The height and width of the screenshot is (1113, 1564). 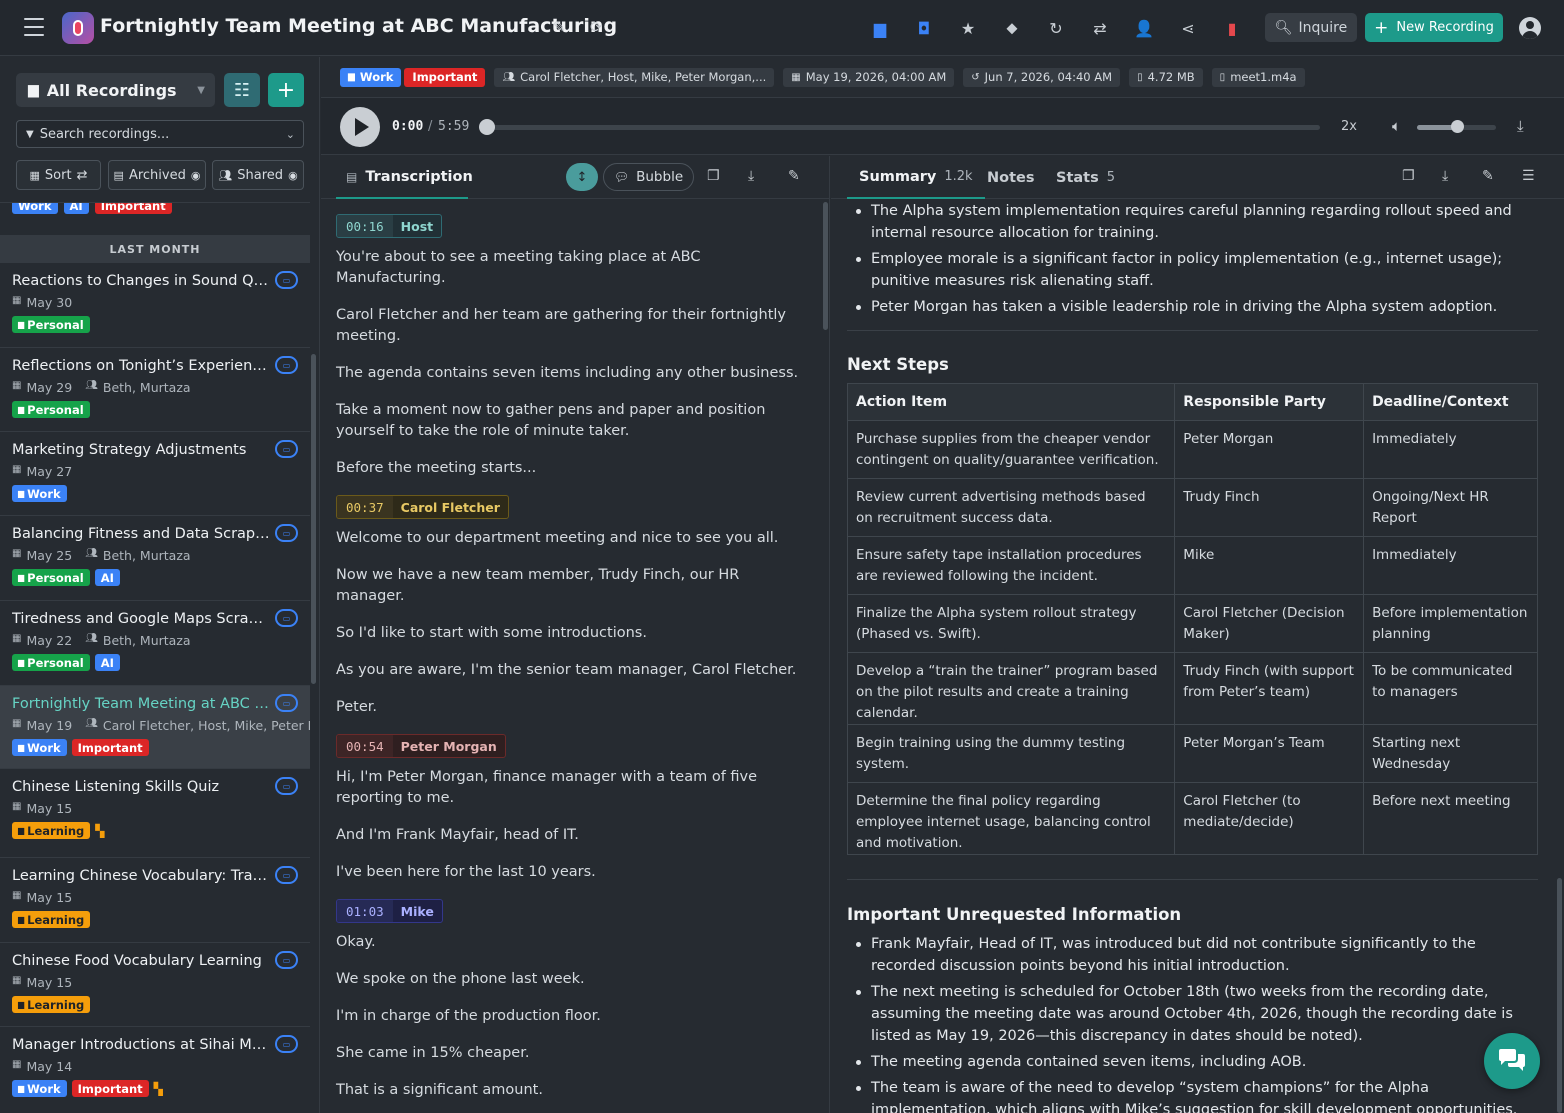 What do you see at coordinates (457, 835) in the screenshot?
I see `transcript-line: And I'm Frank Mayfair, head of IT.` at bounding box center [457, 835].